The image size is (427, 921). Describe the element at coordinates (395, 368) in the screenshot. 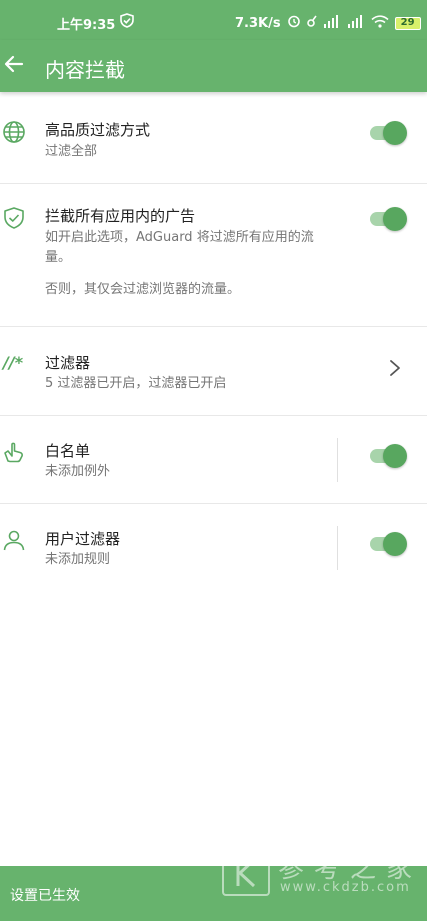

I see `chevron-right-icon` at that location.